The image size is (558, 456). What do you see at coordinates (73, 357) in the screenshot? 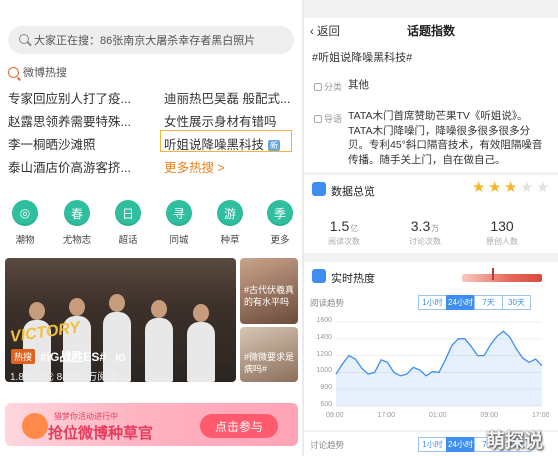
I see `feed-title-text: #iG战胜ES#` at bounding box center [73, 357].